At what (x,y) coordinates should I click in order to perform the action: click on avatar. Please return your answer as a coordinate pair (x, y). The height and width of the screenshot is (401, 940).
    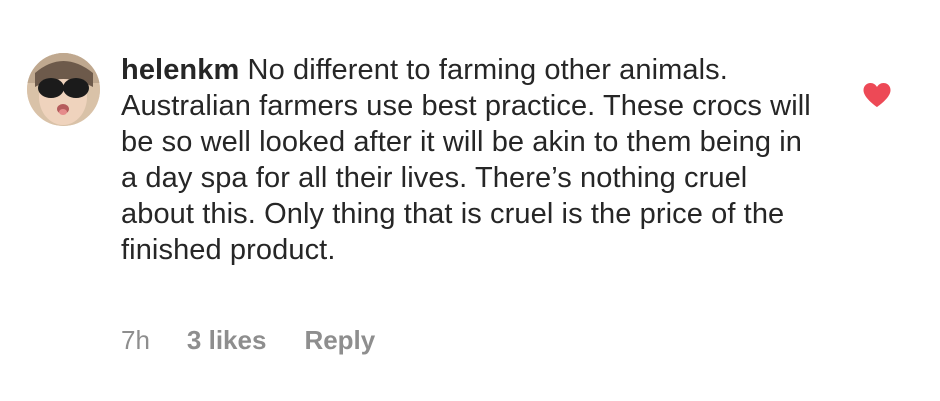
    Looking at the image, I should click on (63, 89).